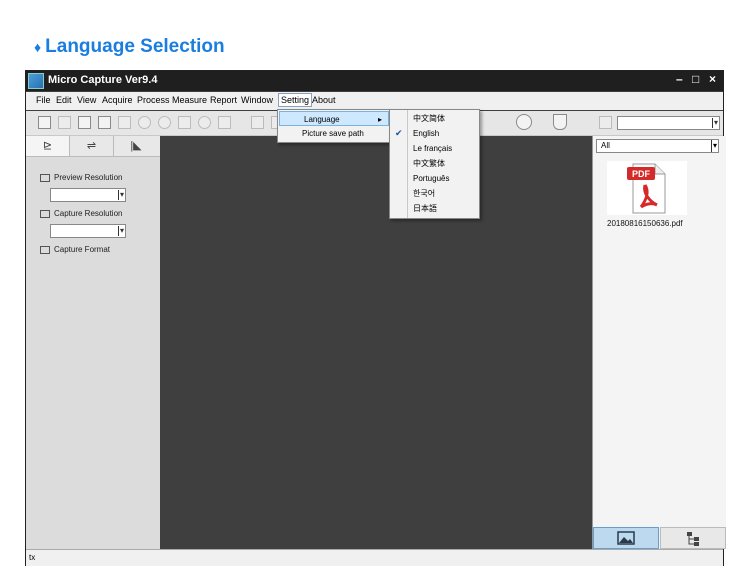  Describe the element at coordinates (88, 231) in the screenshot. I see `capture-resolution-select: ▾` at that location.